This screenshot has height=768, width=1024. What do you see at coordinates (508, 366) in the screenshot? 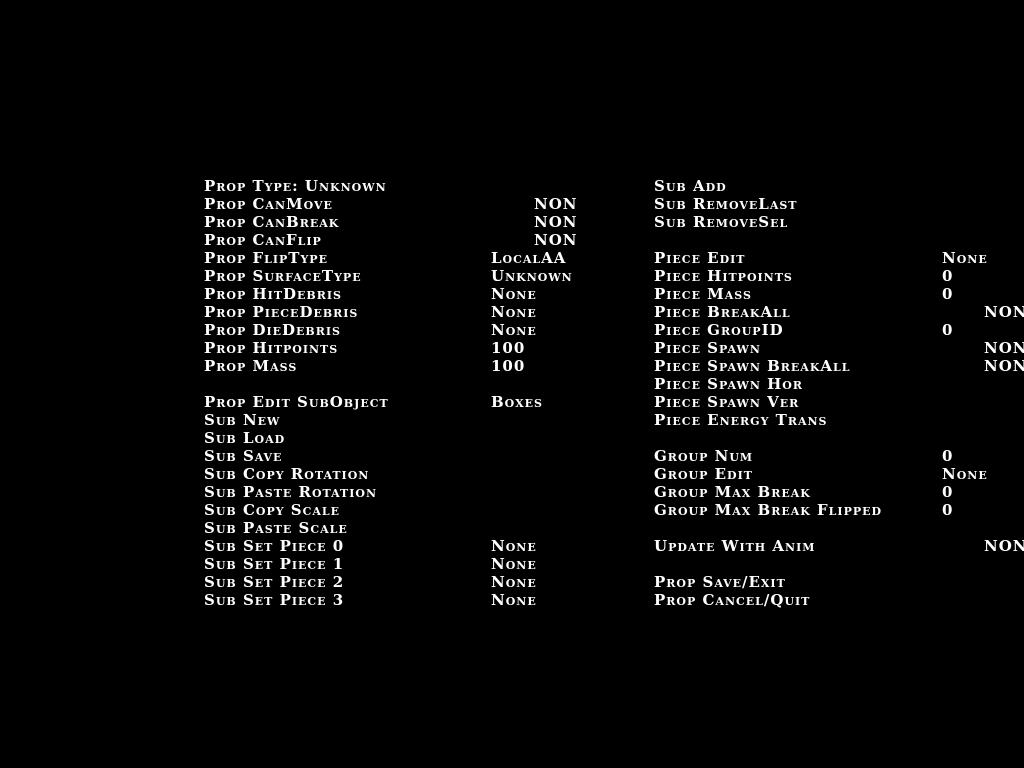
I see `prop-mass-value: 100` at bounding box center [508, 366].